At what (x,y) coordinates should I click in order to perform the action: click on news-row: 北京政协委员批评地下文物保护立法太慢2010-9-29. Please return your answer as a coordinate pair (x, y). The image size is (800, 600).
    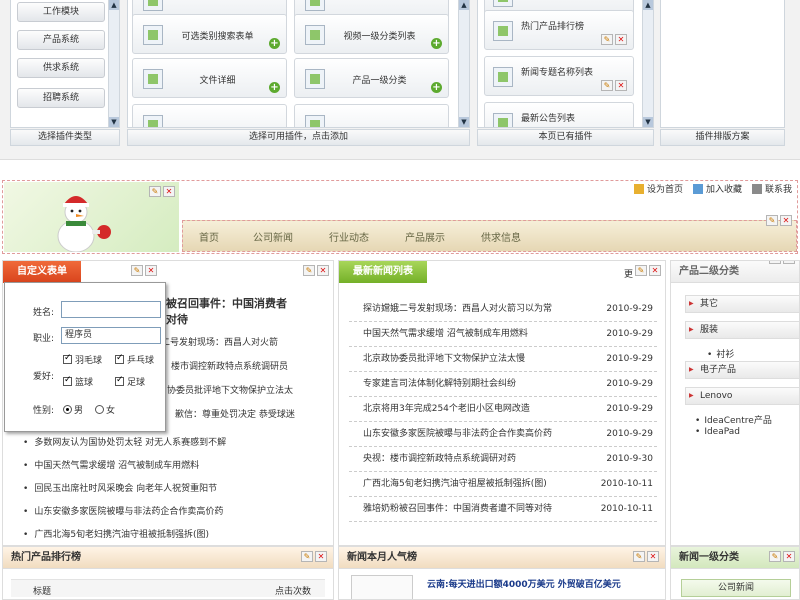
    Looking at the image, I should click on (503, 359).